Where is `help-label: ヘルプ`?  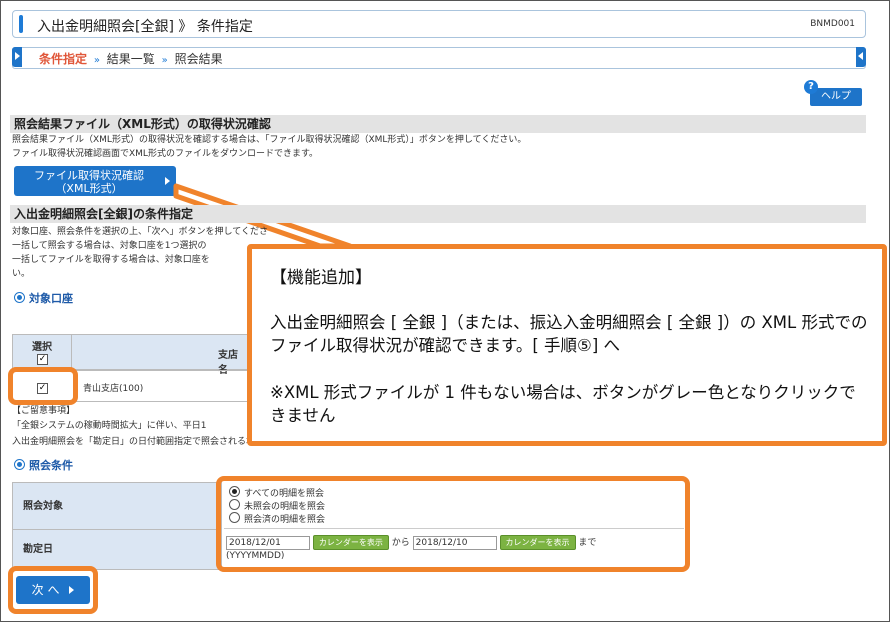 help-label: ヘルプ is located at coordinates (836, 96).